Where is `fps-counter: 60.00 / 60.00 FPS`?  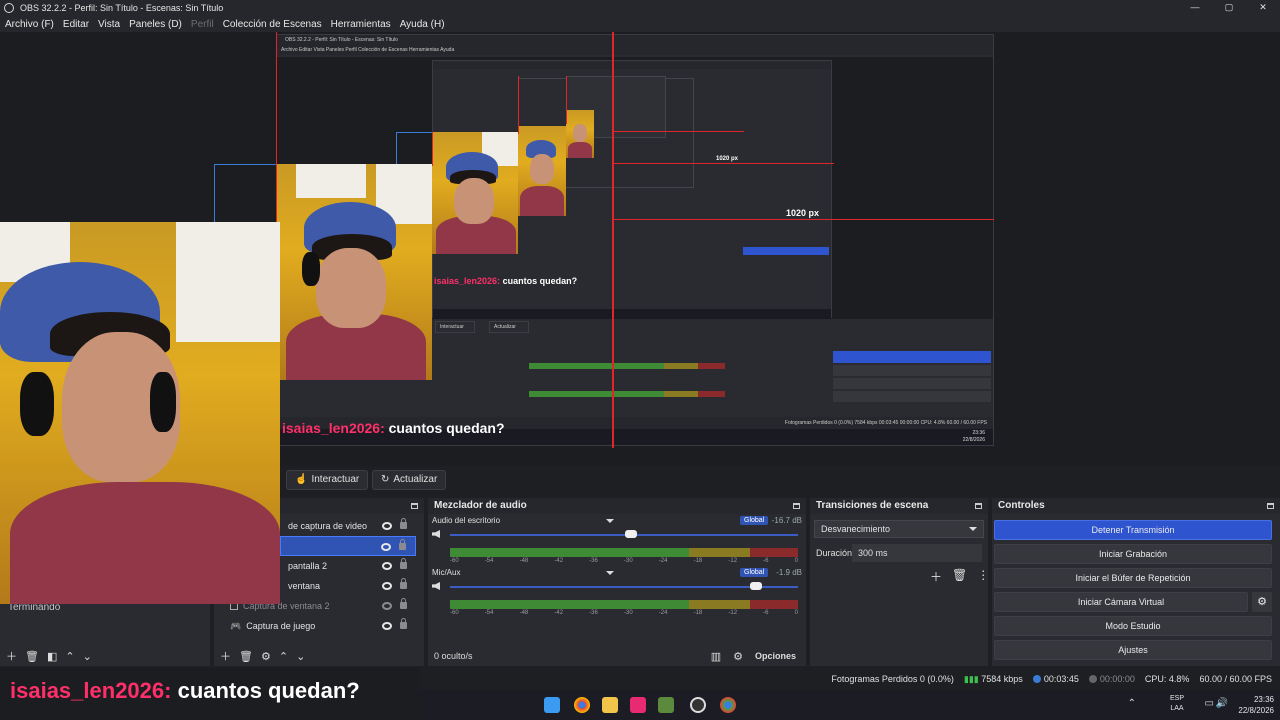 fps-counter: 60.00 / 60.00 FPS is located at coordinates (1235, 679).